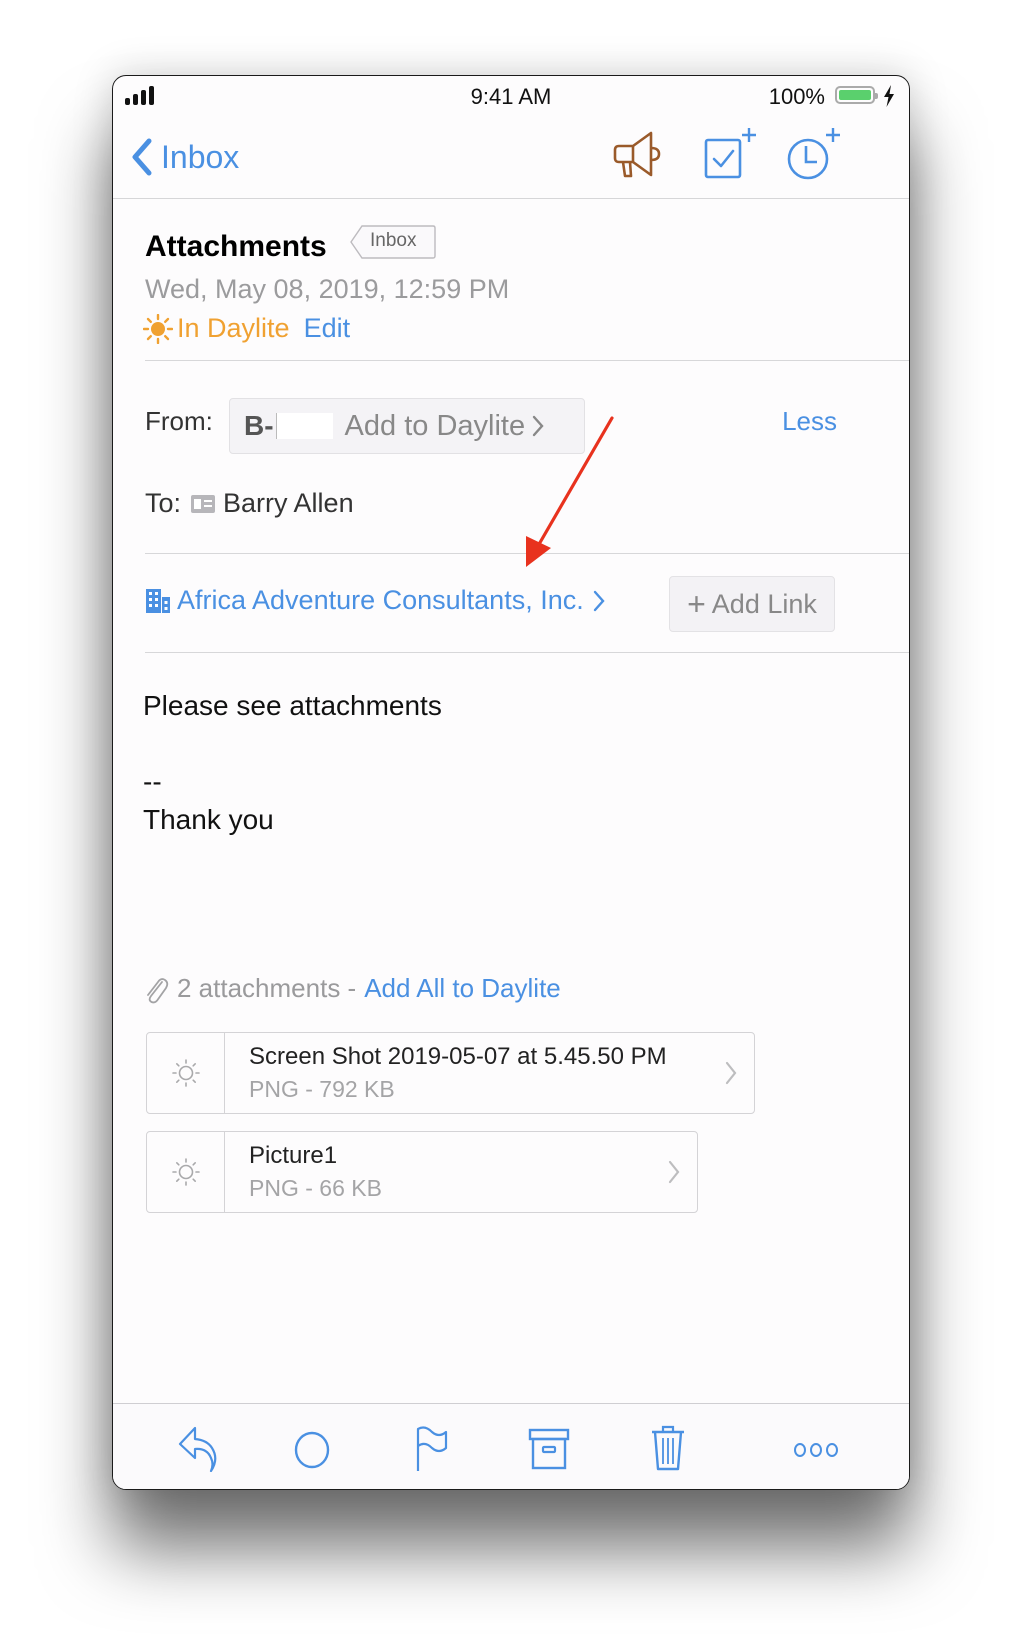 Image resolution: width=1022 pixels, height=1638 pixels. I want to click on linked-company-link: Africa Adventure Consultants, Inc., so click(375, 600).